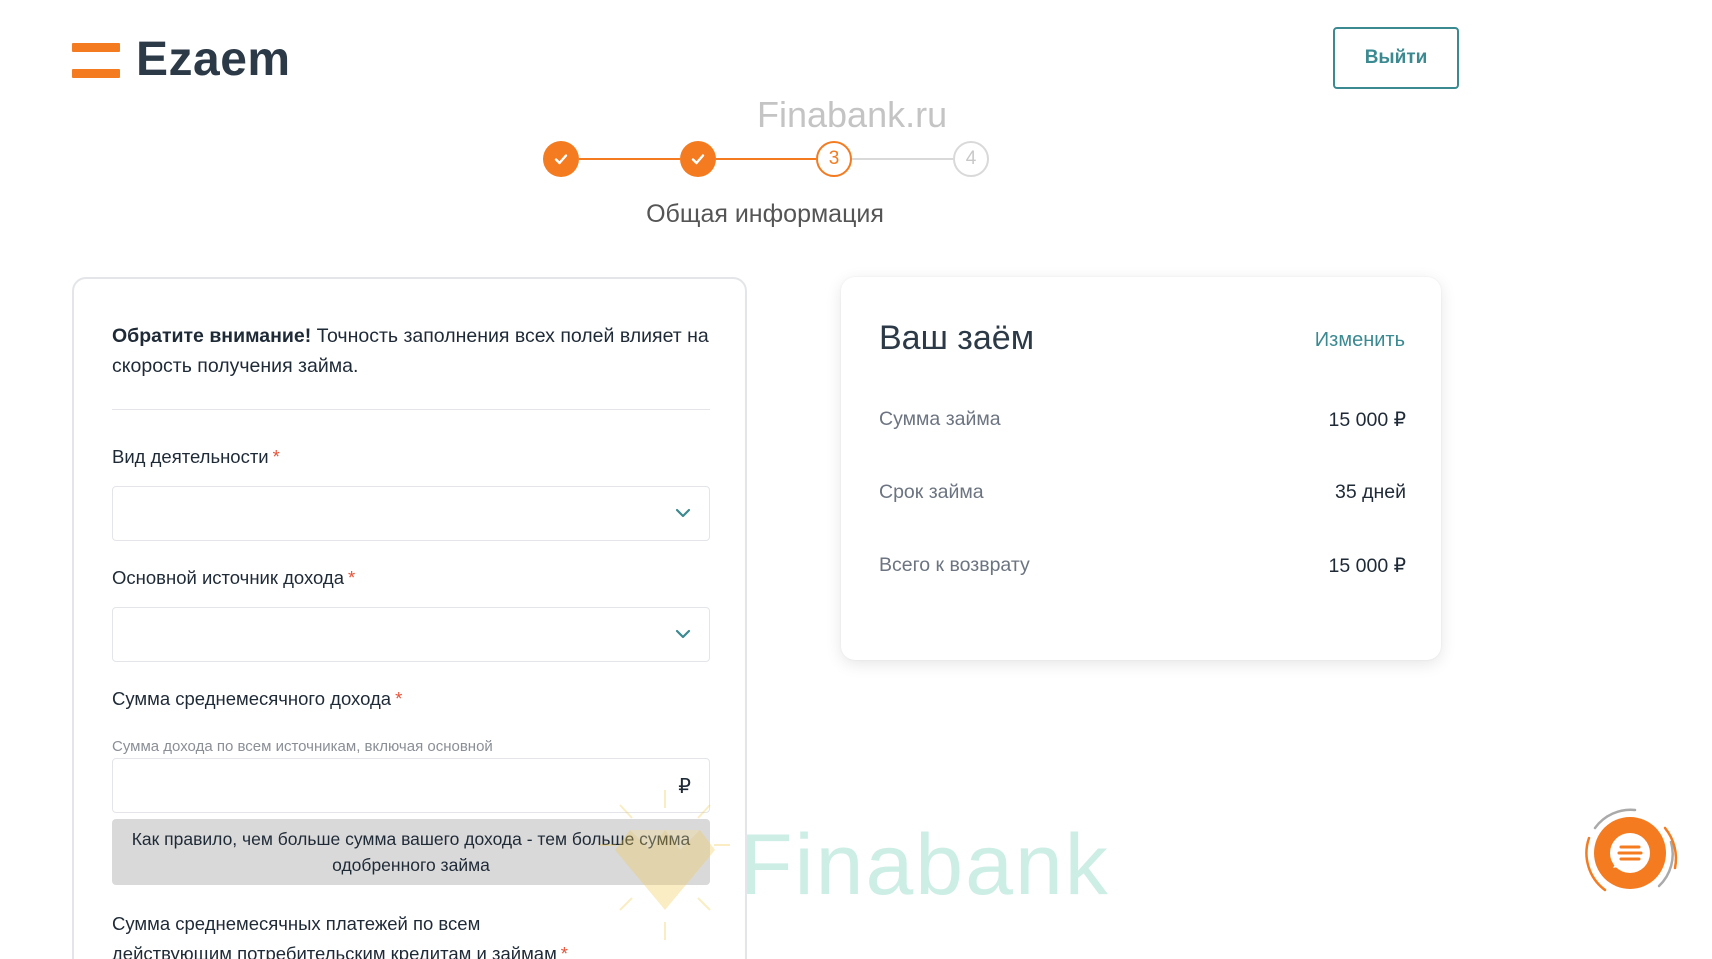  I want to click on ruble-icon: ₽, so click(684, 787).